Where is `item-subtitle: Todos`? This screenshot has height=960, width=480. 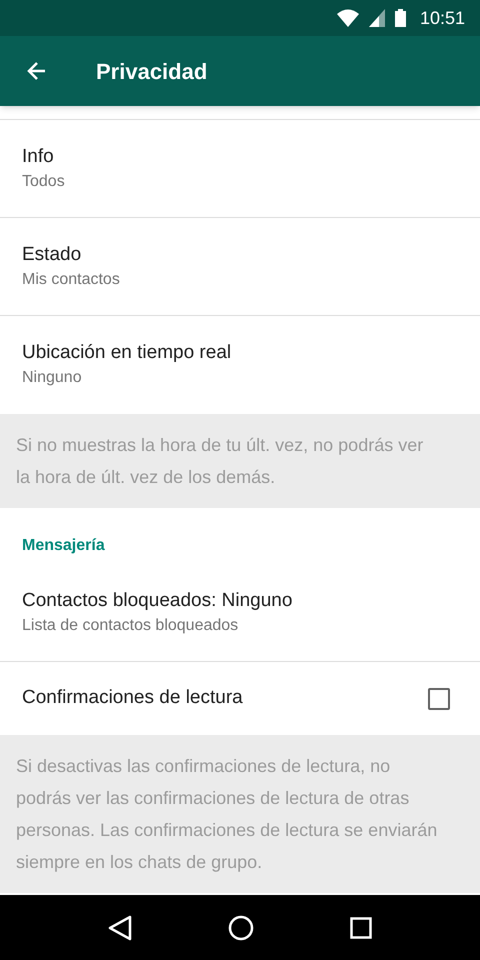 item-subtitle: Todos is located at coordinates (44, 182).